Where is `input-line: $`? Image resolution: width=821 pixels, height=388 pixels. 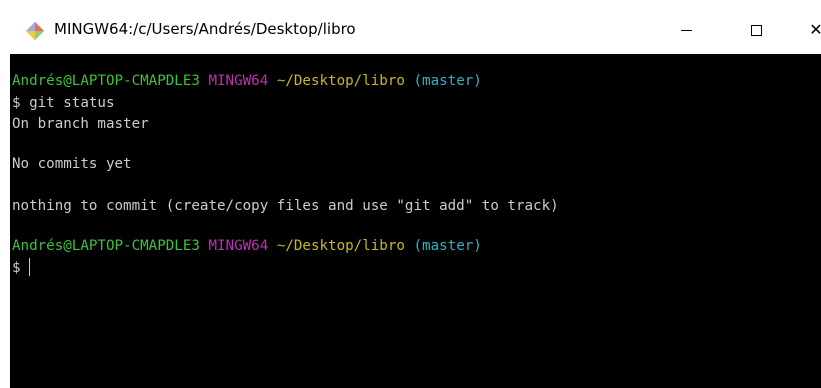
input-line: $ is located at coordinates (21, 268).